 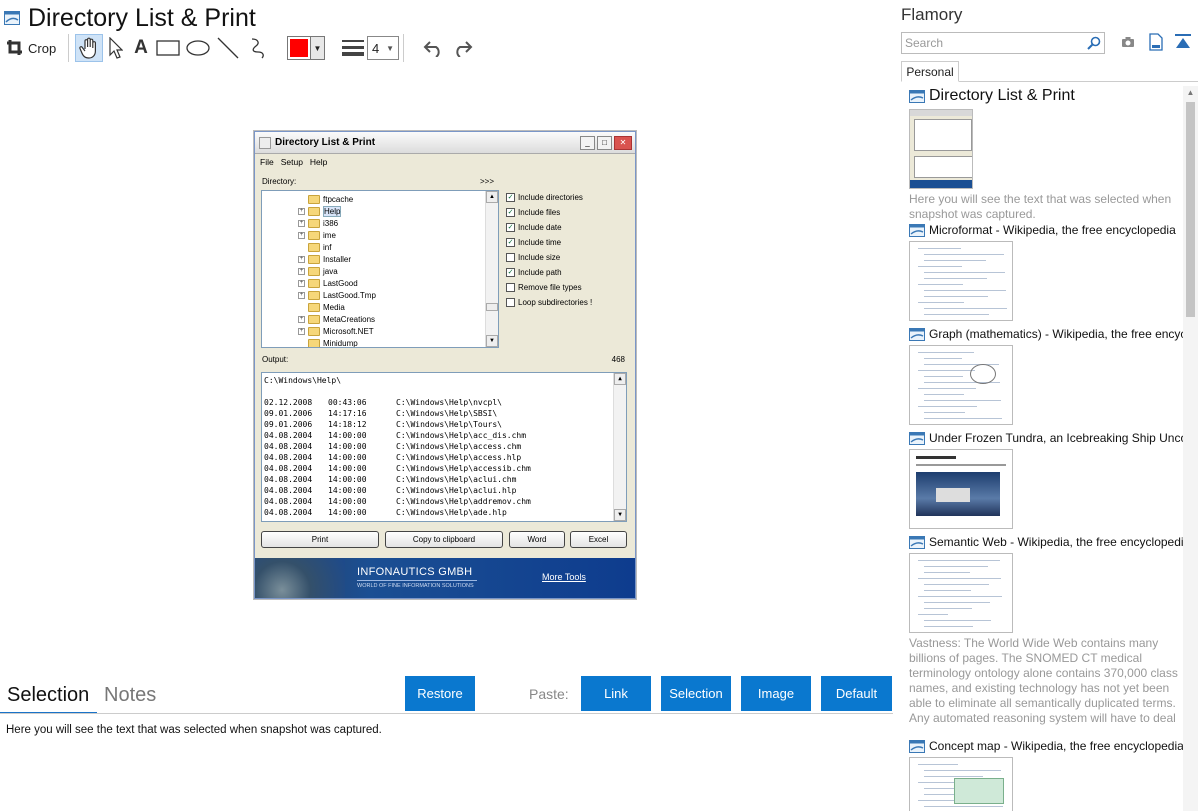 What do you see at coordinates (620, 515) in the screenshot?
I see `scroll-down-icon: ▼` at bounding box center [620, 515].